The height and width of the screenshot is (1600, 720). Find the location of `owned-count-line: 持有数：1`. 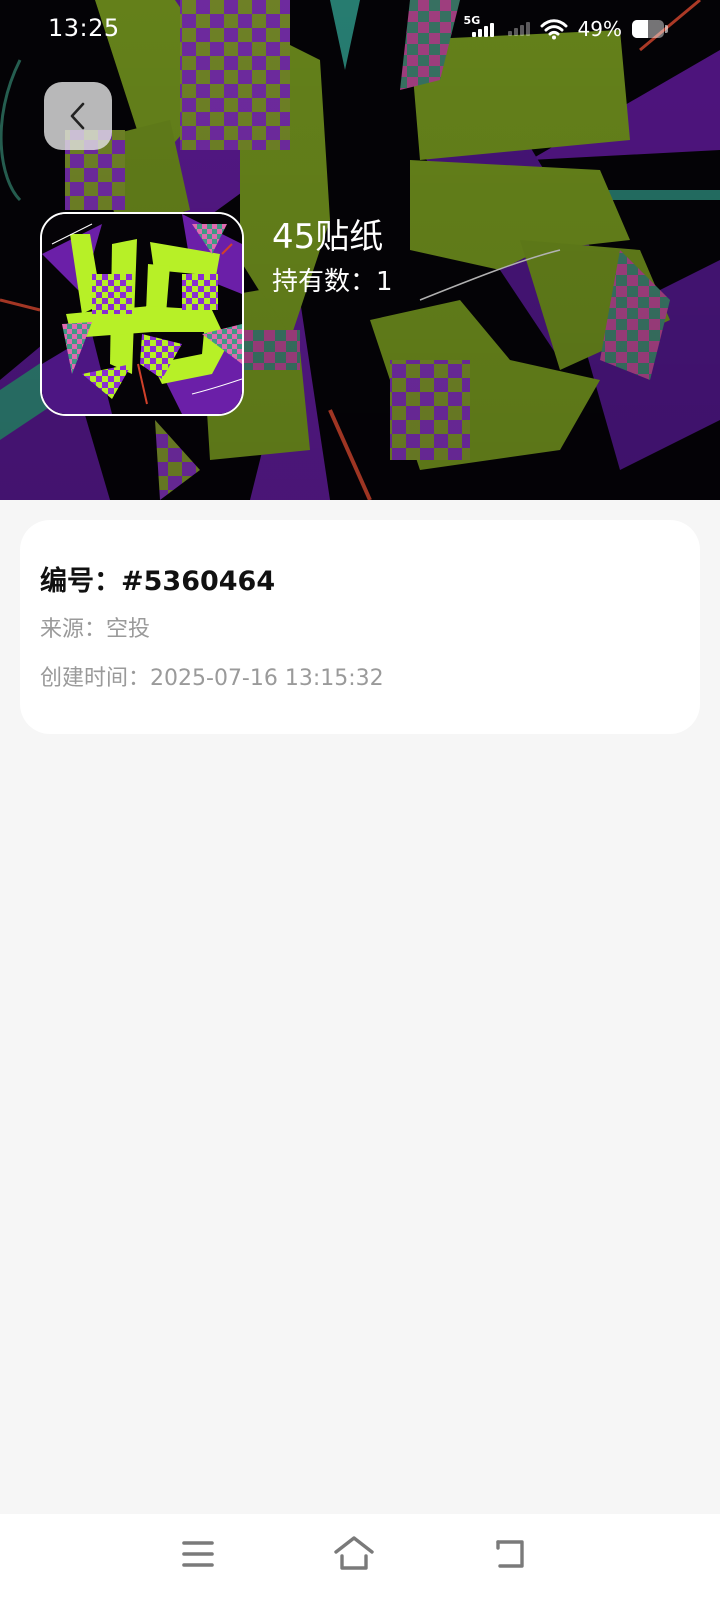

owned-count-line: 持有数：1 is located at coordinates (332, 282).